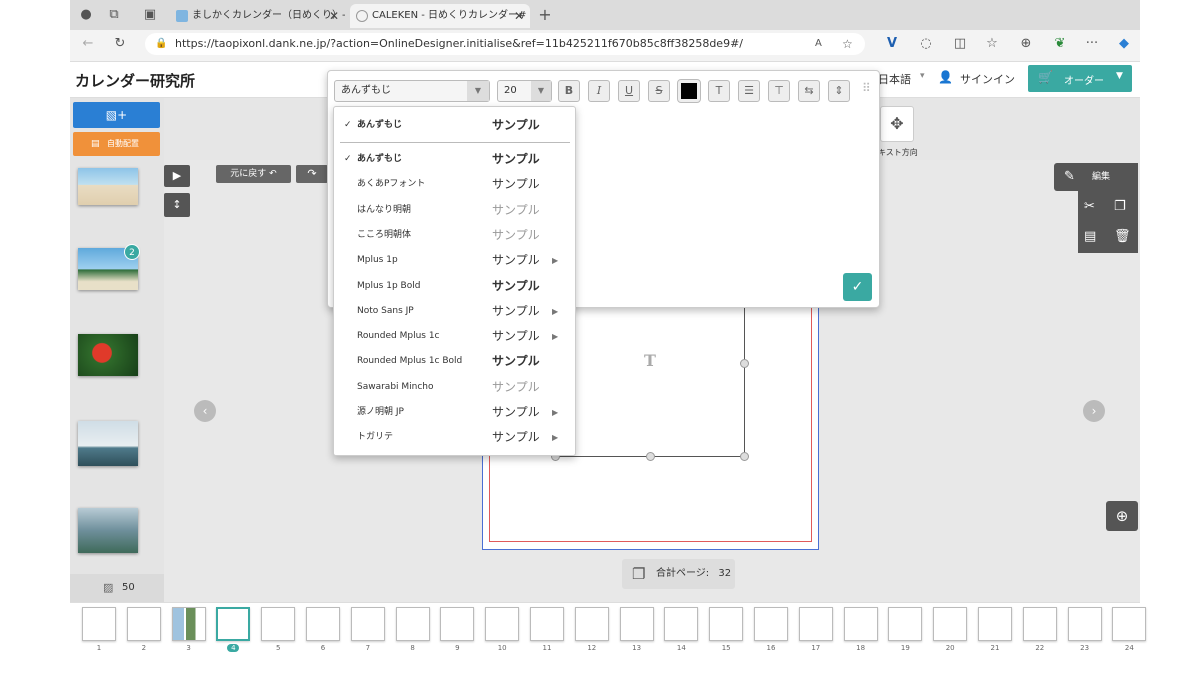  Describe the element at coordinates (454, 437) in the screenshot. I see `font-option: トガリテ サンプル ▶` at that location.